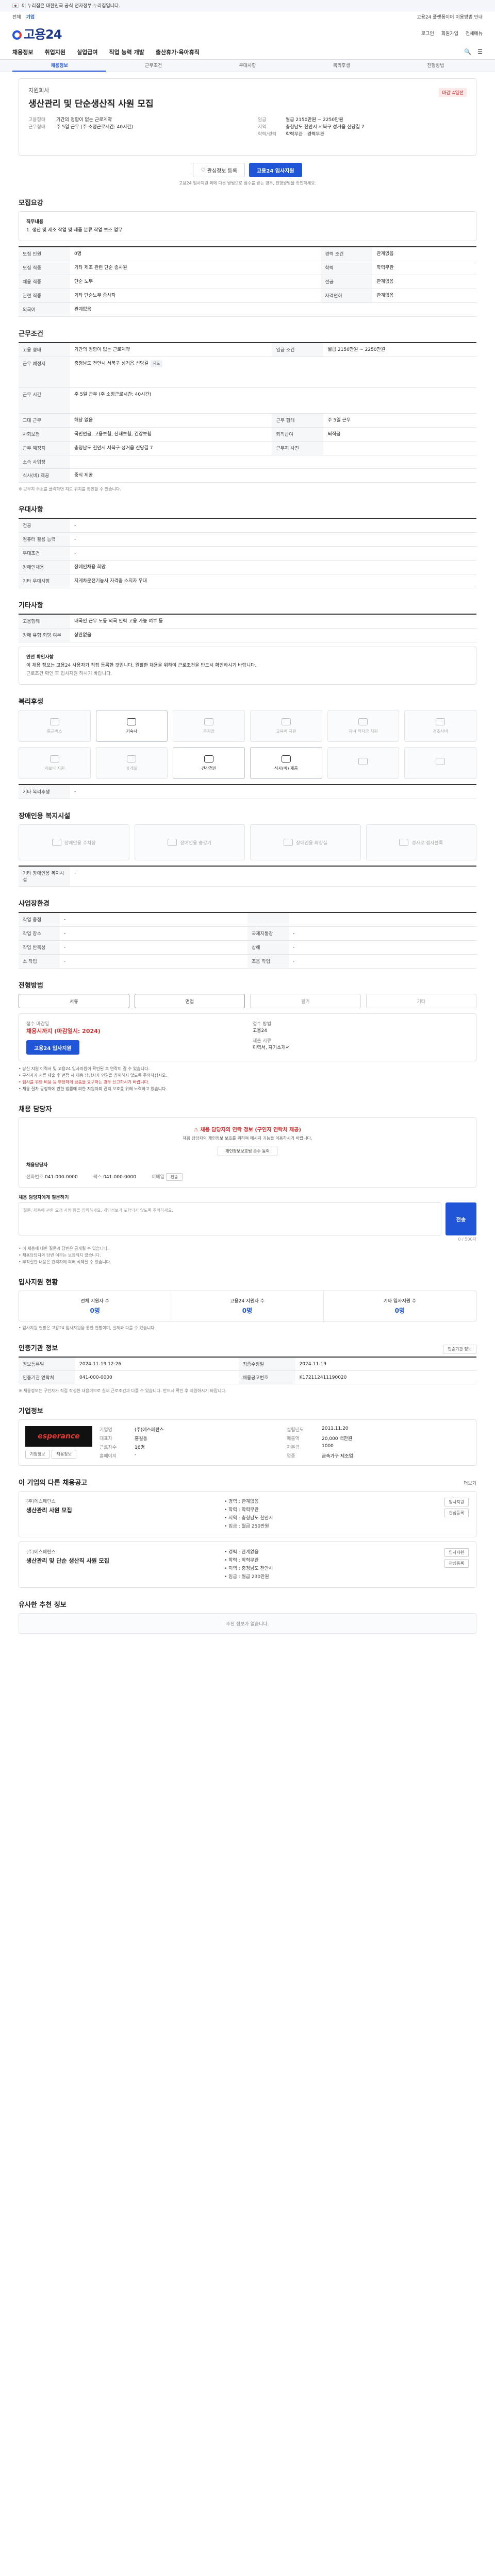  Describe the element at coordinates (247, 1623) in the screenshot. I see `similar-empty-state: 추천 정보가 없습니다.` at that location.